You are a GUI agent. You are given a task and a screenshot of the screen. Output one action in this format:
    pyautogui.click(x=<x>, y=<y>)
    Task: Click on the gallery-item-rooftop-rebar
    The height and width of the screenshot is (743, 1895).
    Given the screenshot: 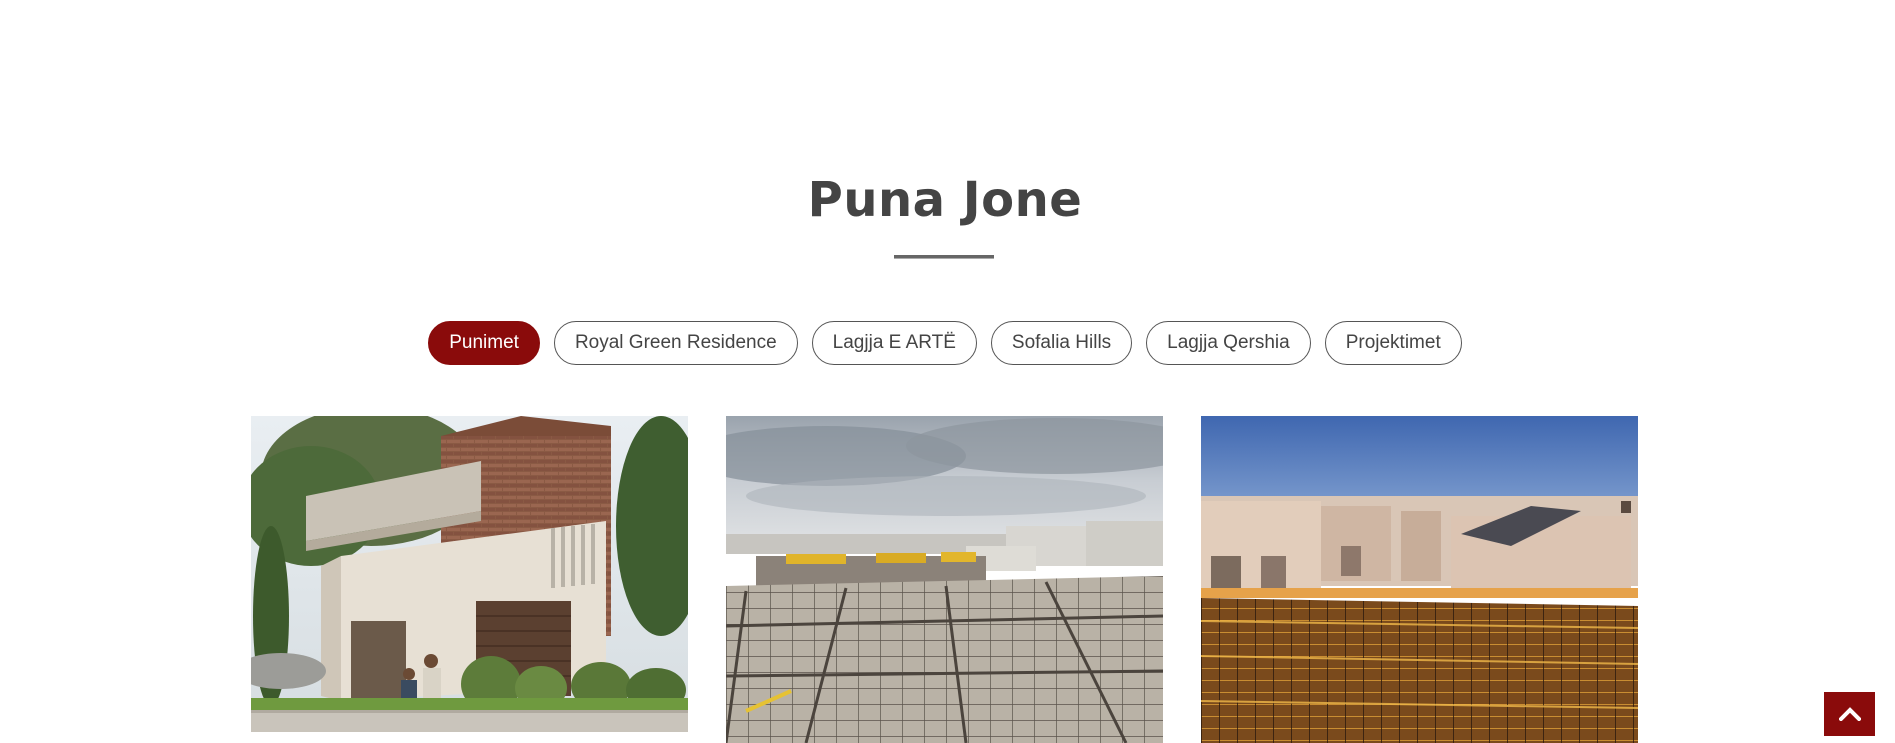 What is the action you would take?
    pyautogui.click(x=1419, y=579)
    